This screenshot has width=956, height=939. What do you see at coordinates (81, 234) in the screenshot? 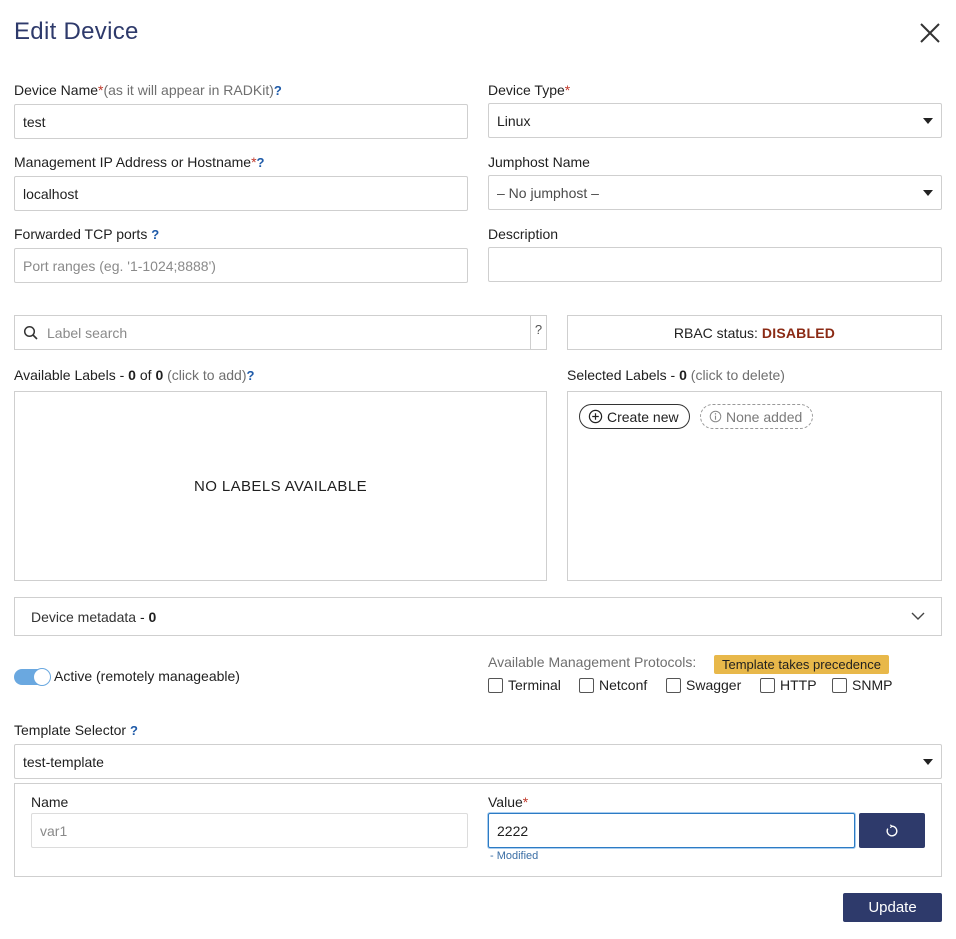
I see `forwarded-ports-label-text: Forwarded TCP ports` at bounding box center [81, 234].